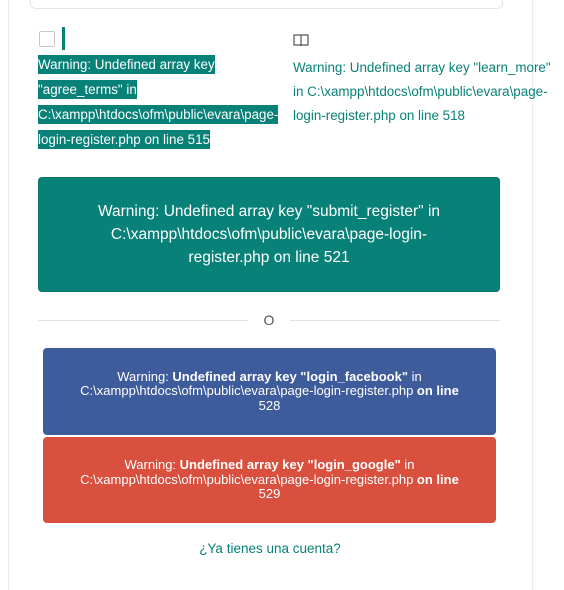 Image resolution: width=564 pixels, height=590 pixels. I want to click on text-cursor, so click(63, 38).